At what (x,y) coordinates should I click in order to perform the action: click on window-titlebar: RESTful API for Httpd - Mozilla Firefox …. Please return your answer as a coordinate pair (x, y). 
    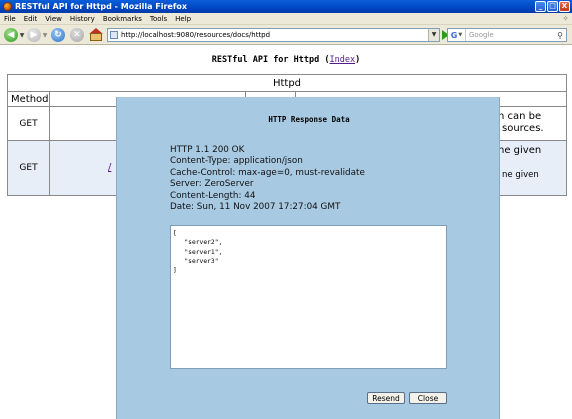
    Looking at the image, I should click on (286, 6).